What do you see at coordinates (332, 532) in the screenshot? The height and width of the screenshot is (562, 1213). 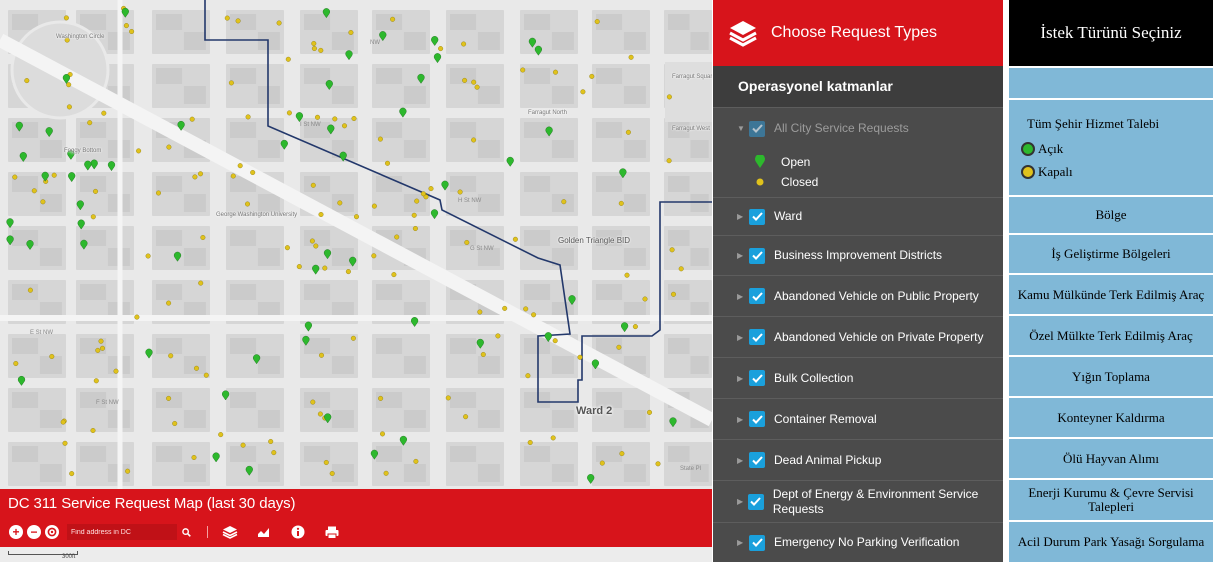 I see `print-button` at bounding box center [332, 532].